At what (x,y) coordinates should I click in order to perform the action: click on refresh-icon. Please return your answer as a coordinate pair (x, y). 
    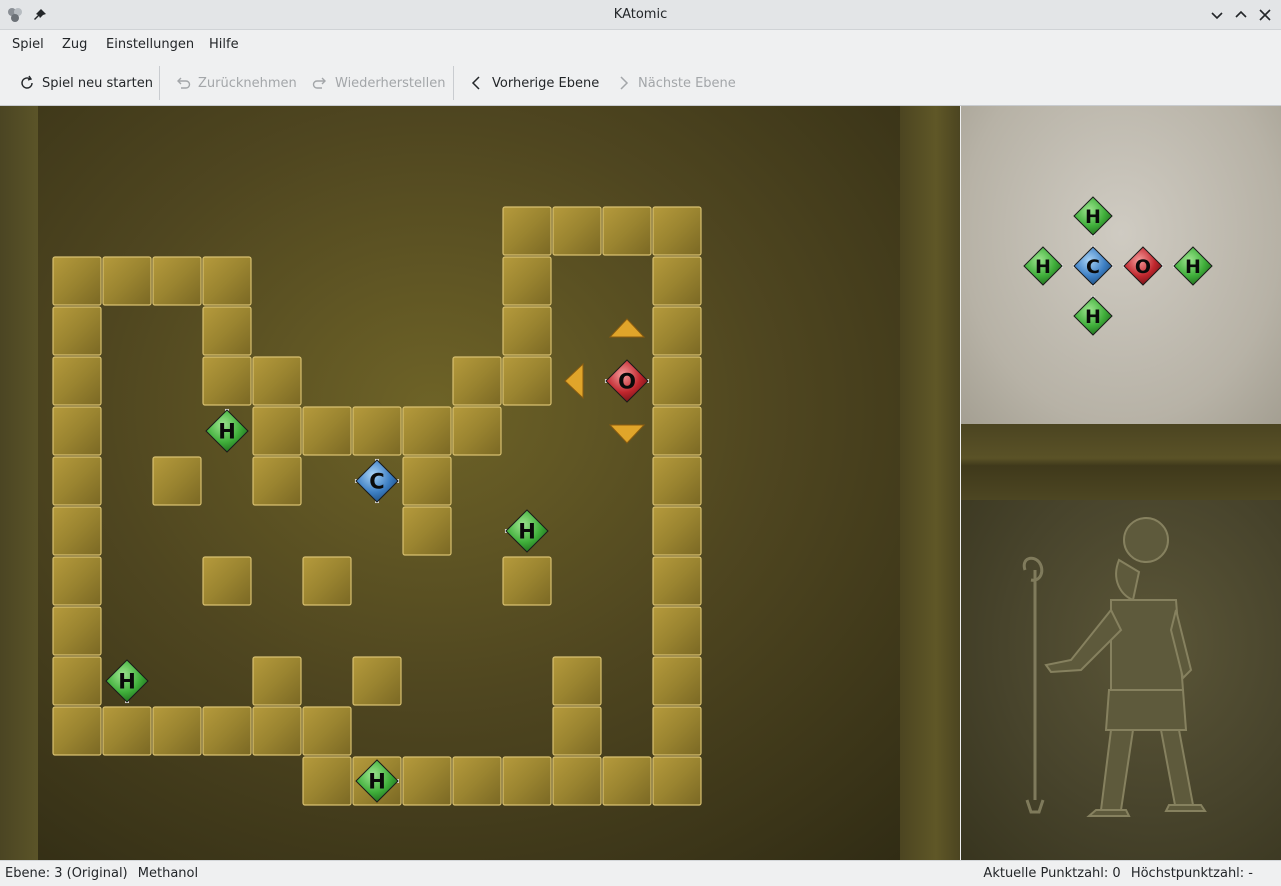
    Looking at the image, I should click on (27, 82).